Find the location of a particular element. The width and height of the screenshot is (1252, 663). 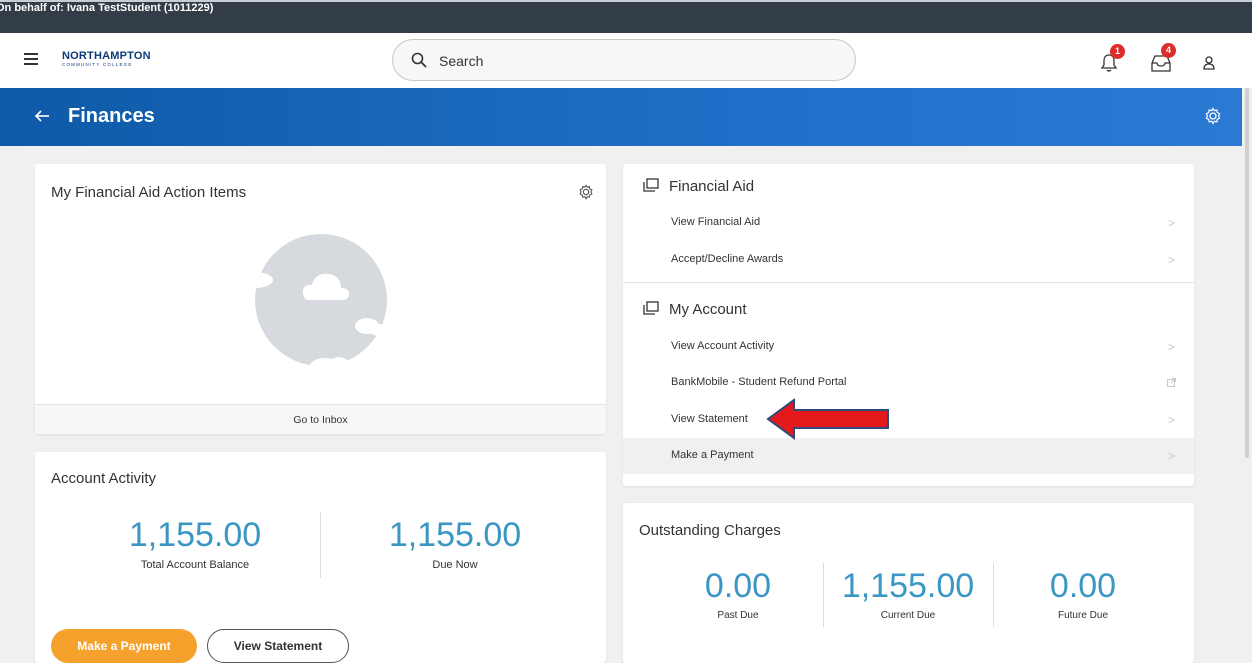

future-due: 0.00 Future Due is located at coordinates (1083, 594).